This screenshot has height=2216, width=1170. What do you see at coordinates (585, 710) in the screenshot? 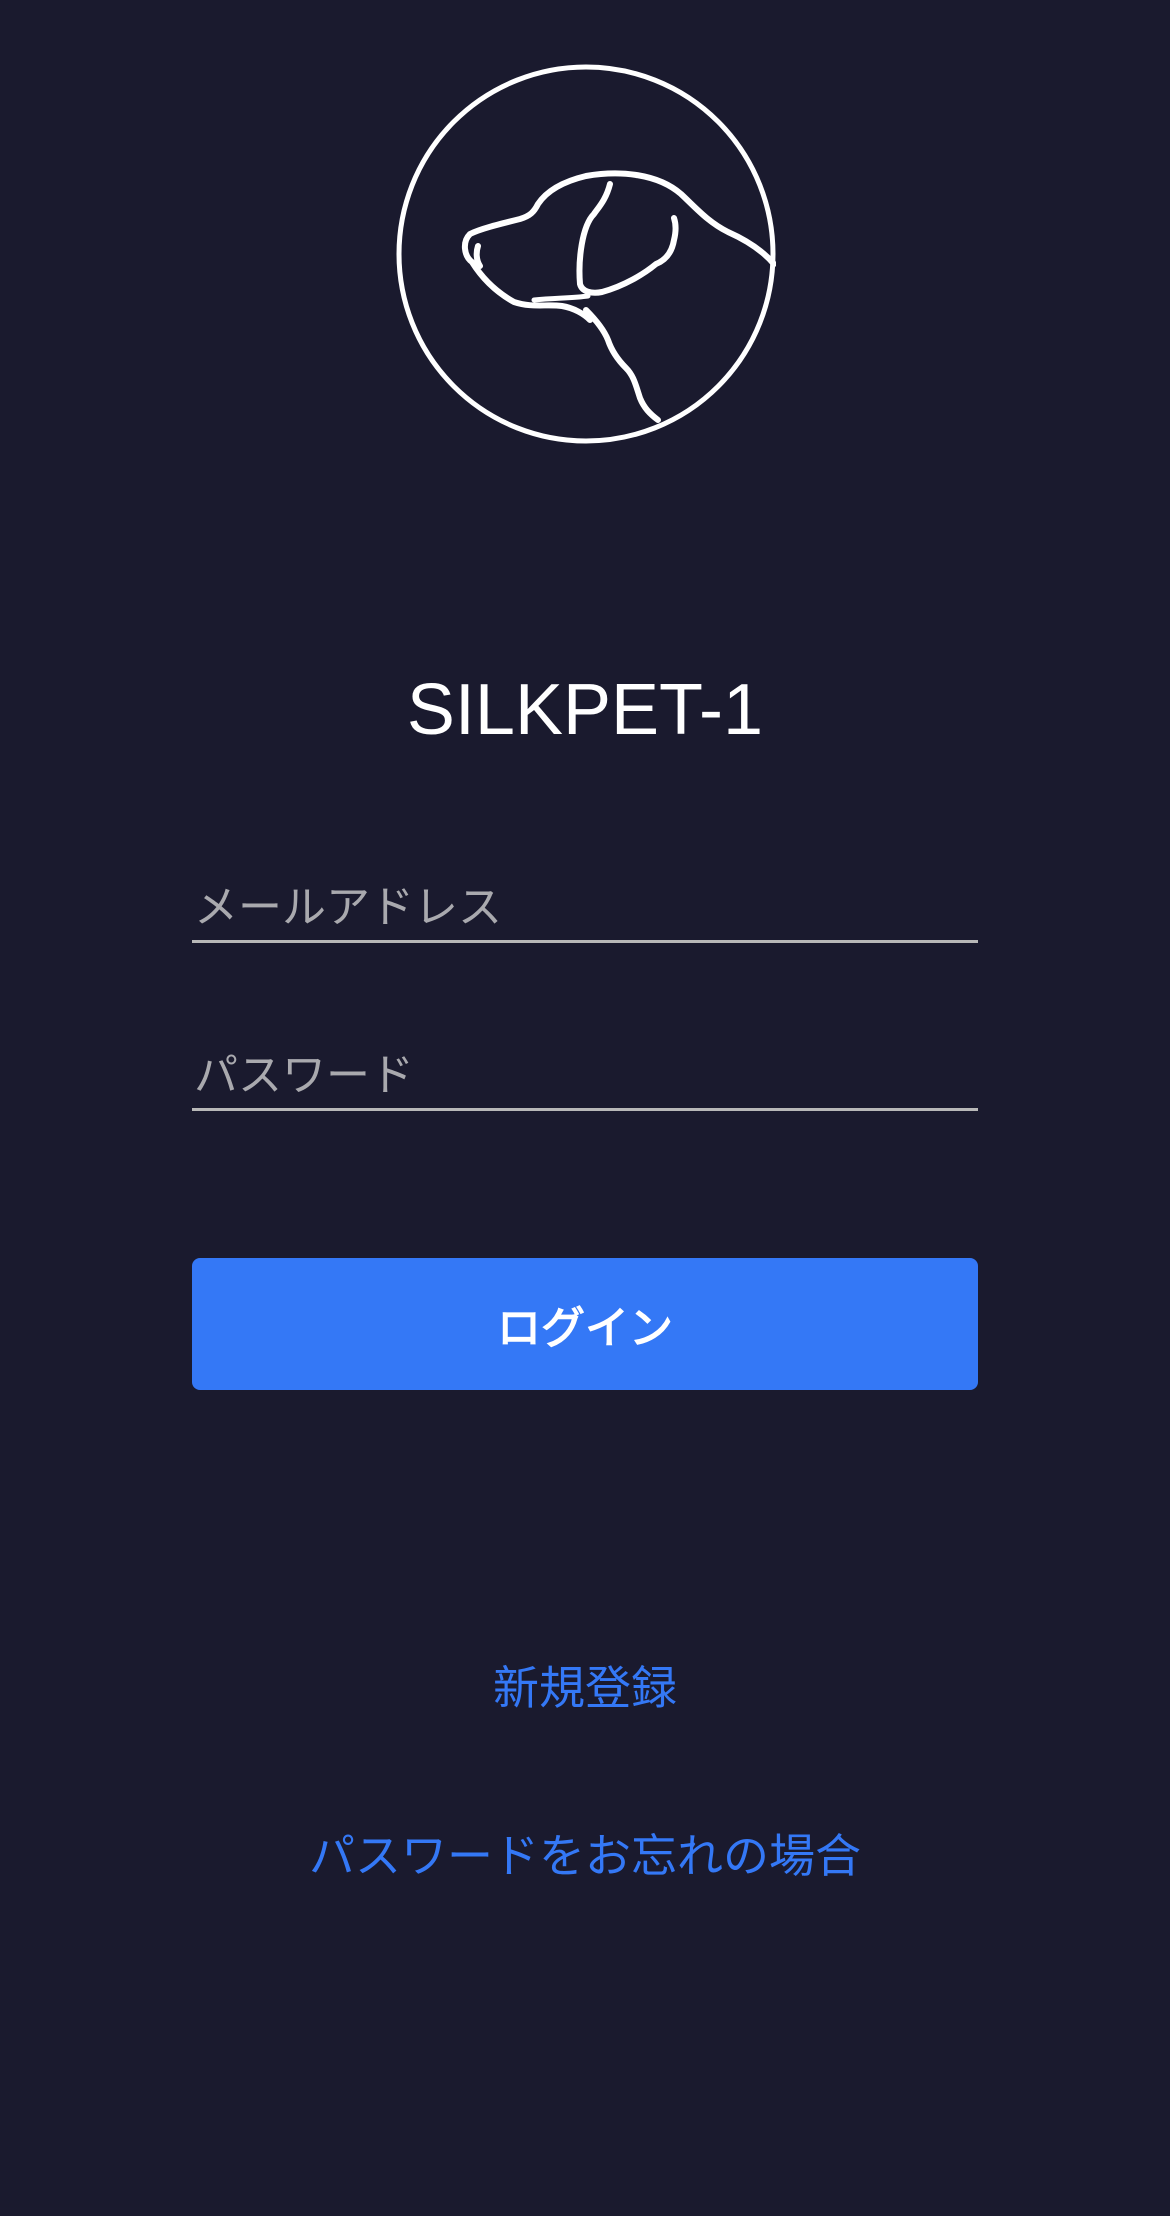
I see `app-title: SILKPET-1` at bounding box center [585, 710].